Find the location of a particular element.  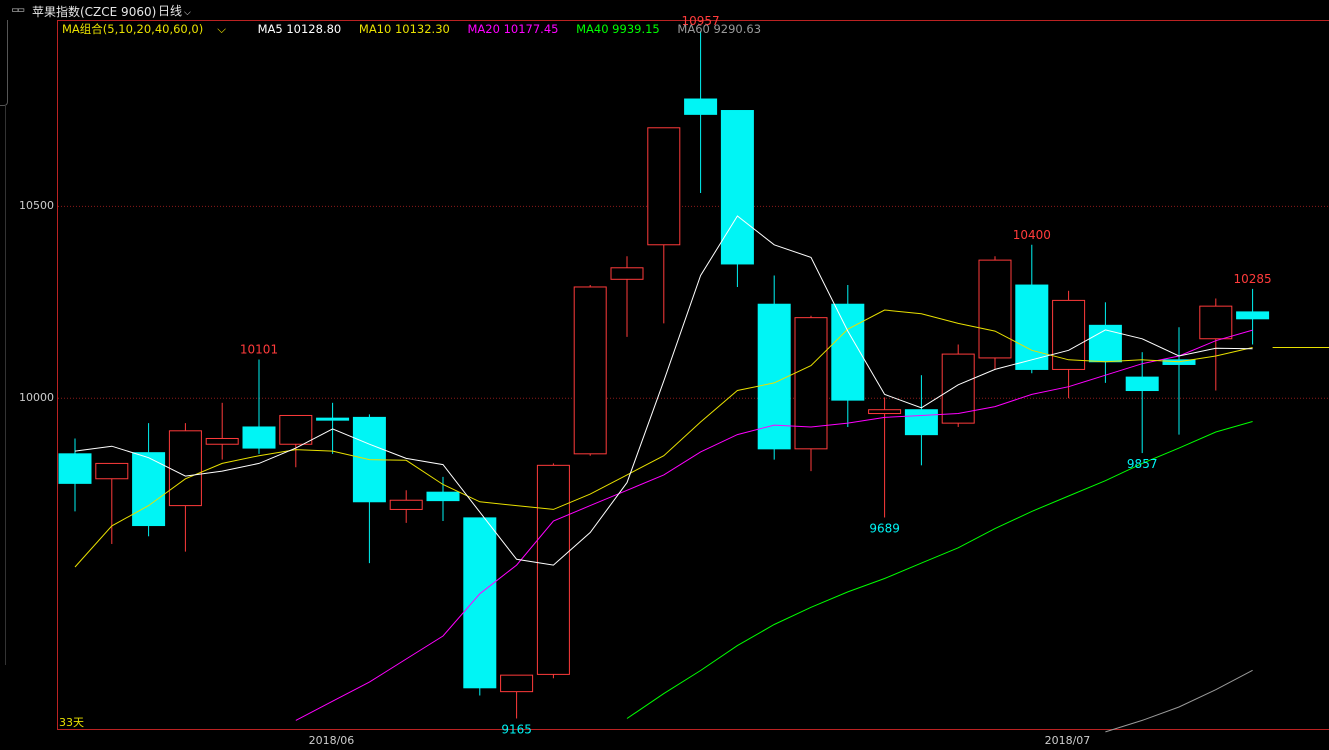

ma-combo-selector: MA组合(5,10,20,40,60,0) ⌵ is located at coordinates (151, 29).